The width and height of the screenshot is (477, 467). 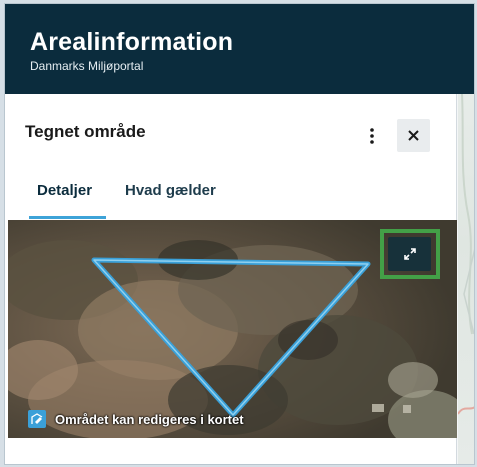 I want to click on edit-note: Området kan redigeres i kortet, so click(x=136, y=419).